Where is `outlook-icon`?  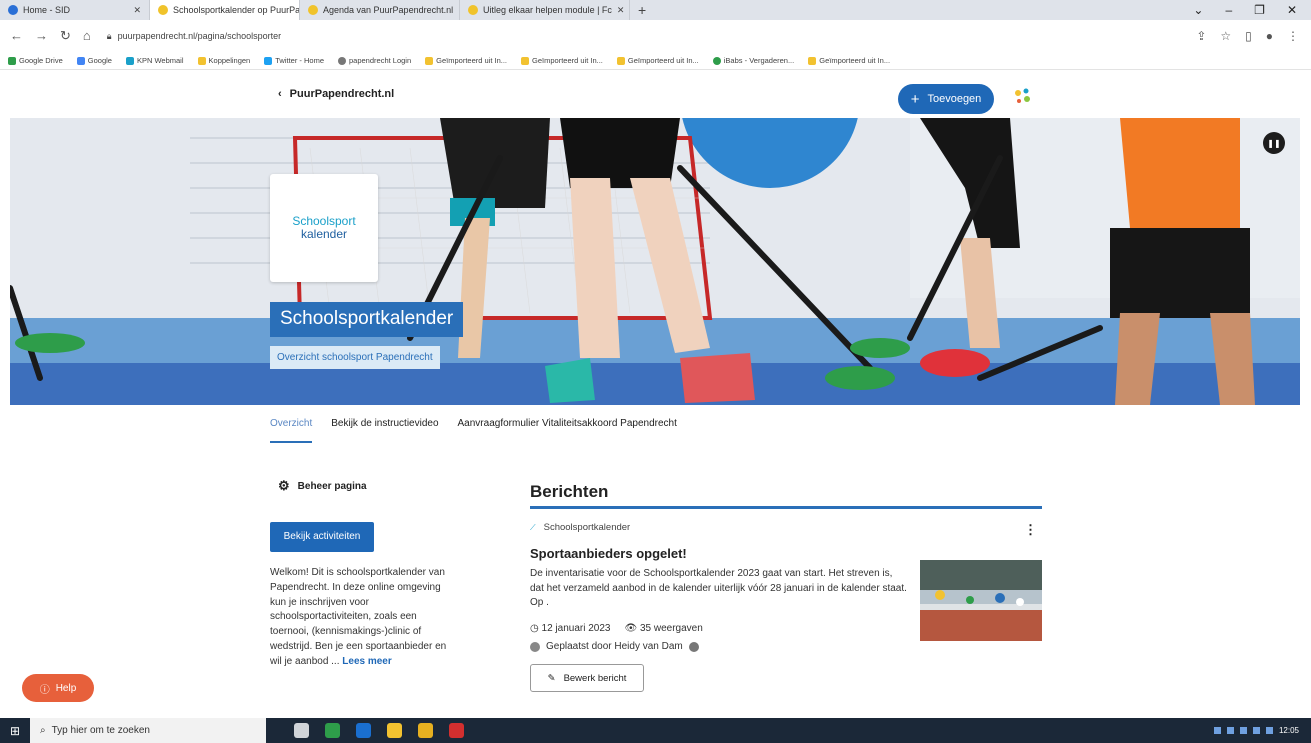
outlook-icon is located at coordinates (363, 730).